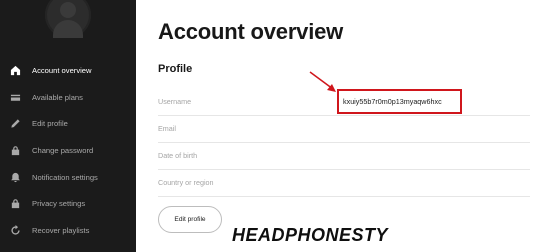 The width and height of the screenshot is (550, 252). What do you see at coordinates (15, 124) in the screenshot?
I see `pencil-icon` at bounding box center [15, 124].